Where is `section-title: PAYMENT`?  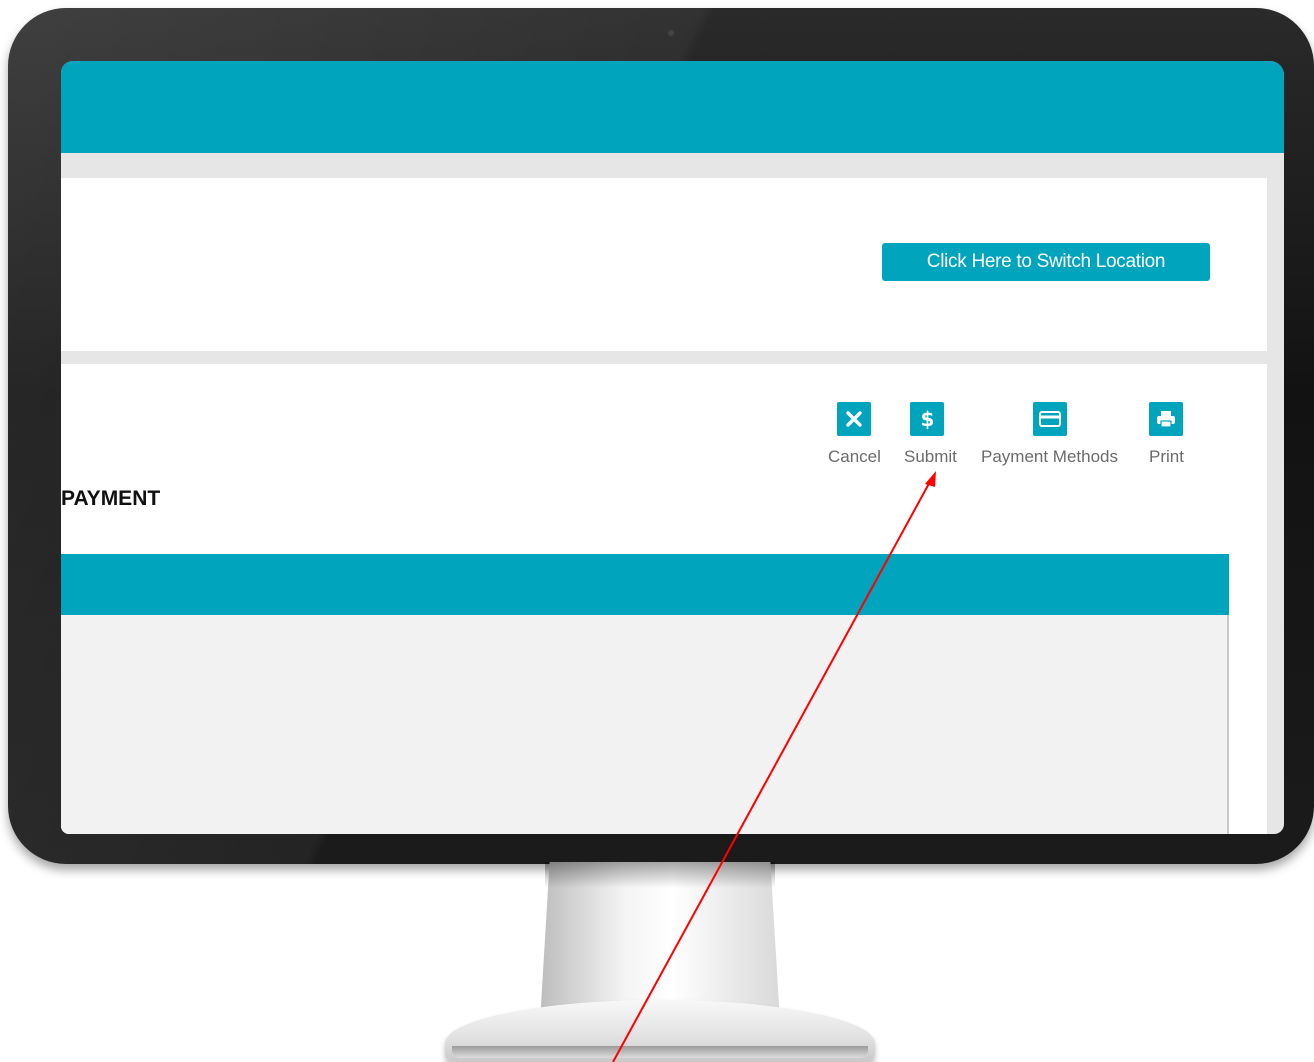
section-title: PAYMENT is located at coordinates (111, 498).